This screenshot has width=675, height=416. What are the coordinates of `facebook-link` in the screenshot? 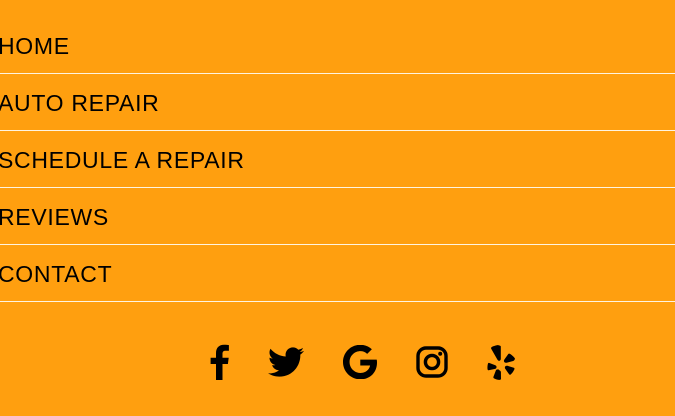 It's located at (219, 362).